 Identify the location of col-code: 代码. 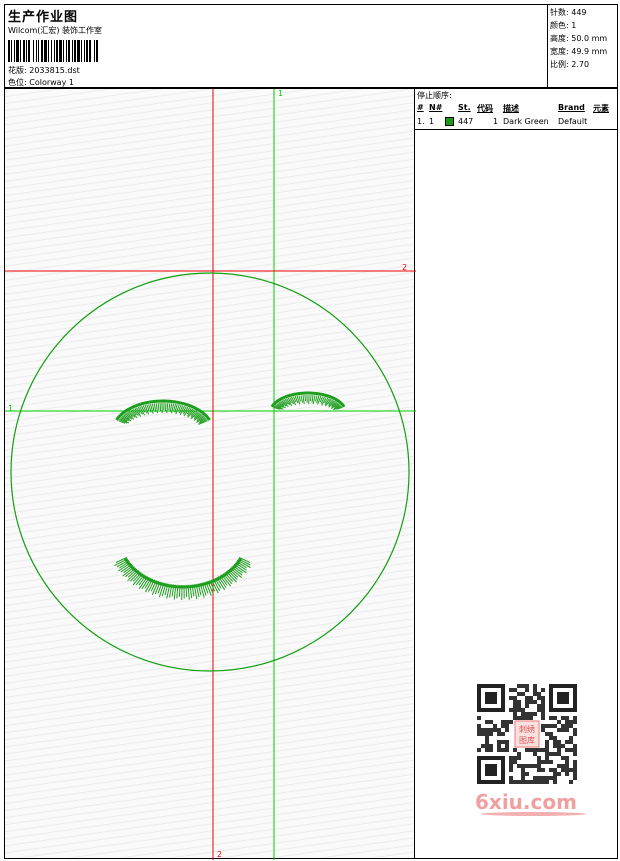
(485, 108).